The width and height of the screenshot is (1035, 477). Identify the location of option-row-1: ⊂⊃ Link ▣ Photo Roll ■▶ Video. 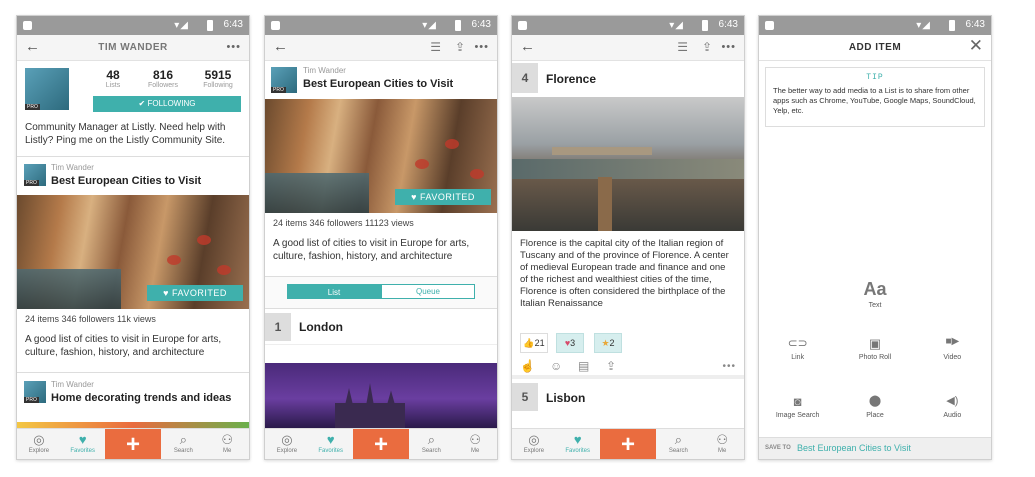
(875, 348).